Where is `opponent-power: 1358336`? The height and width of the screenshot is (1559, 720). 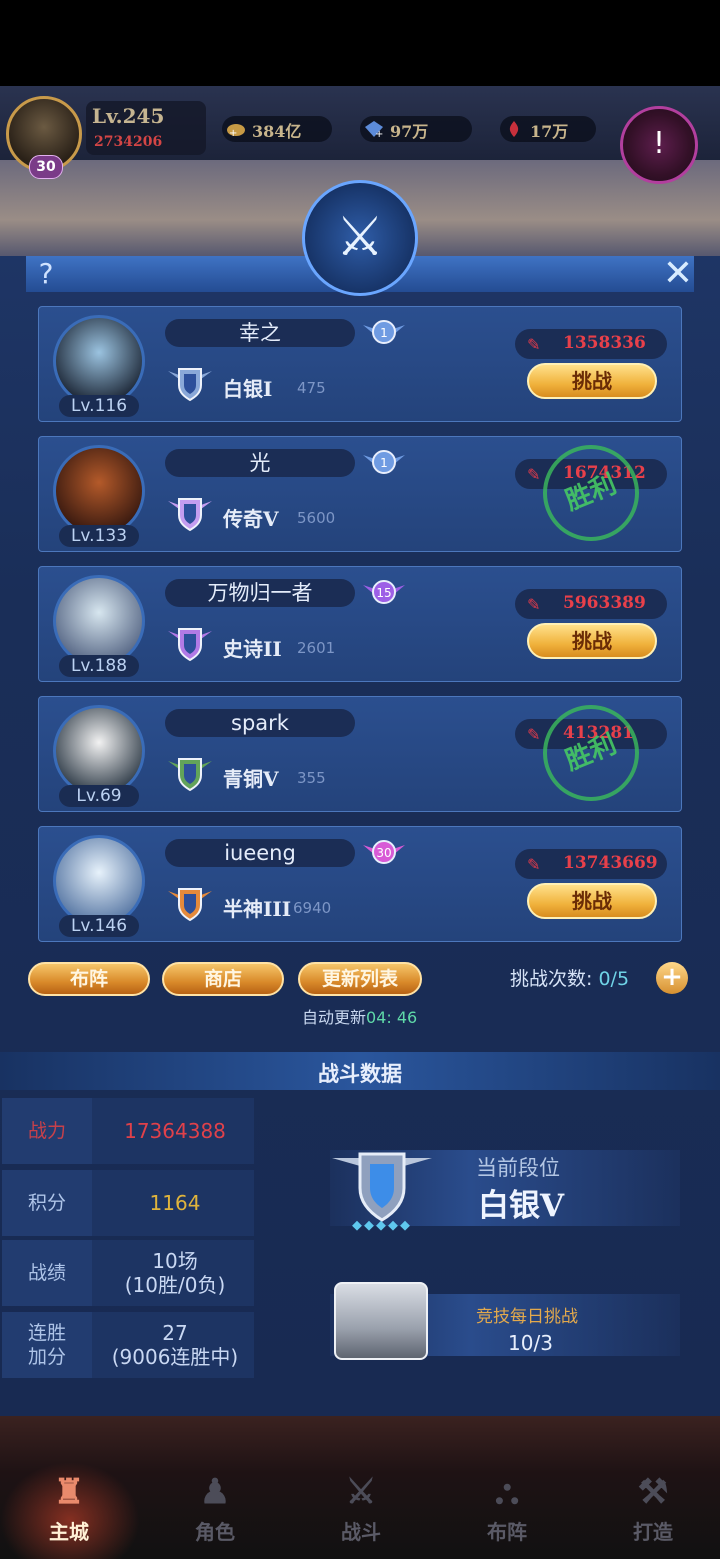
opponent-power: 1358336 is located at coordinates (604, 343).